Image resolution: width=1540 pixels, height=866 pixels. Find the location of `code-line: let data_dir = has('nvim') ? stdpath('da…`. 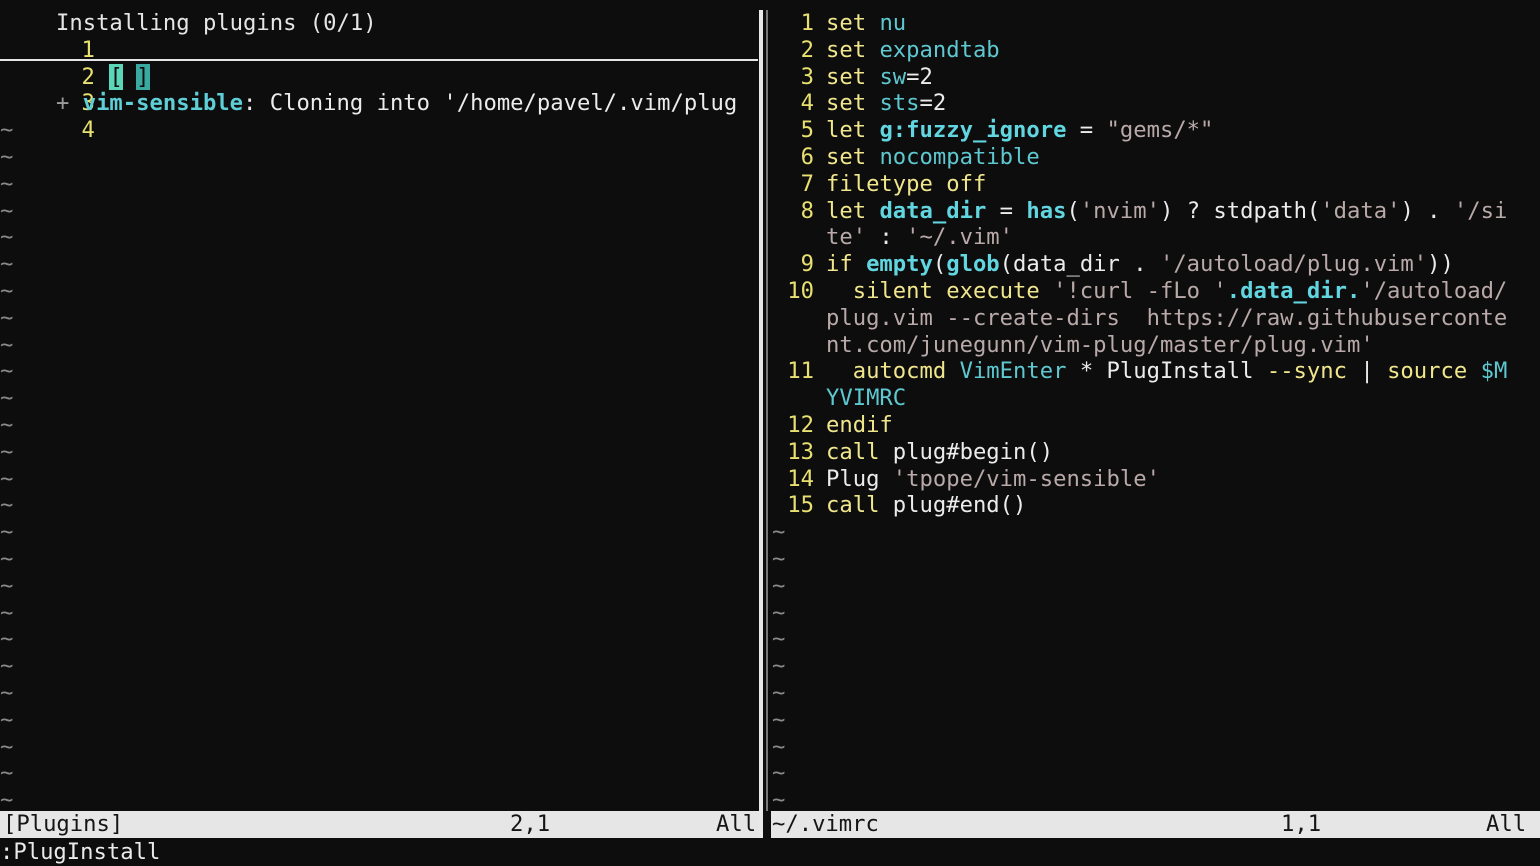

code-line: let data_dir = has('nvim') ? stdpath('da… is located at coordinates (1166, 211).